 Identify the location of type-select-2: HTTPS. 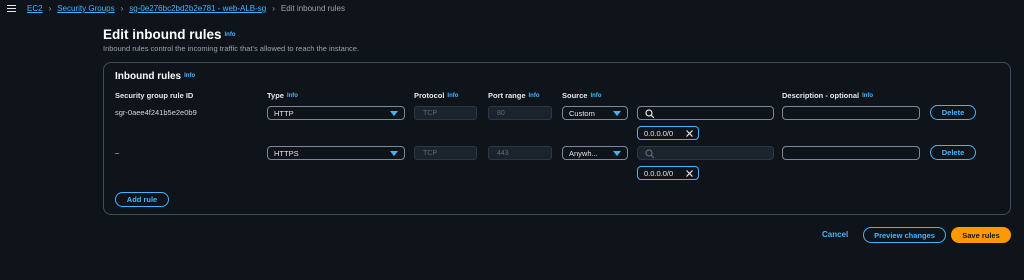
(336, 153).